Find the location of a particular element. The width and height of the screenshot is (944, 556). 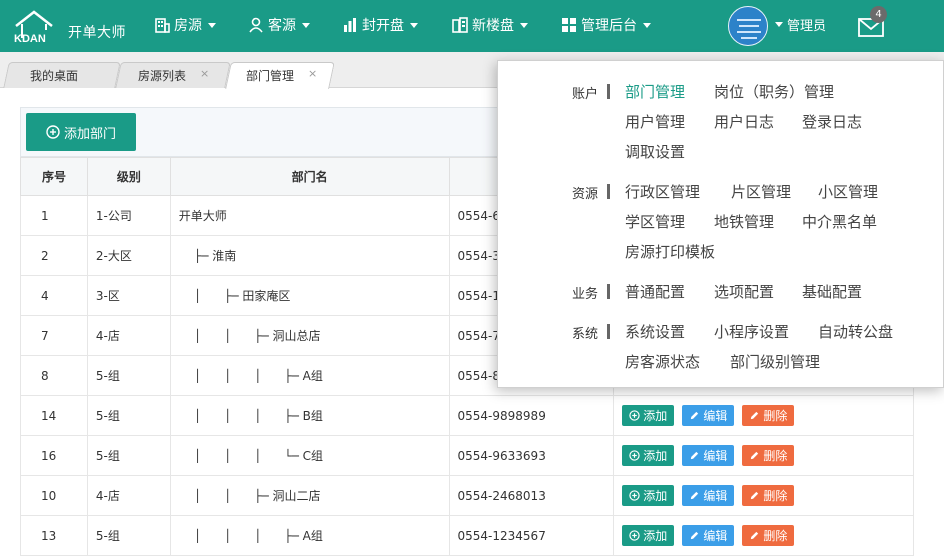

menu-item-system-settings: 系统设置 is located at coordinates (655, 331).